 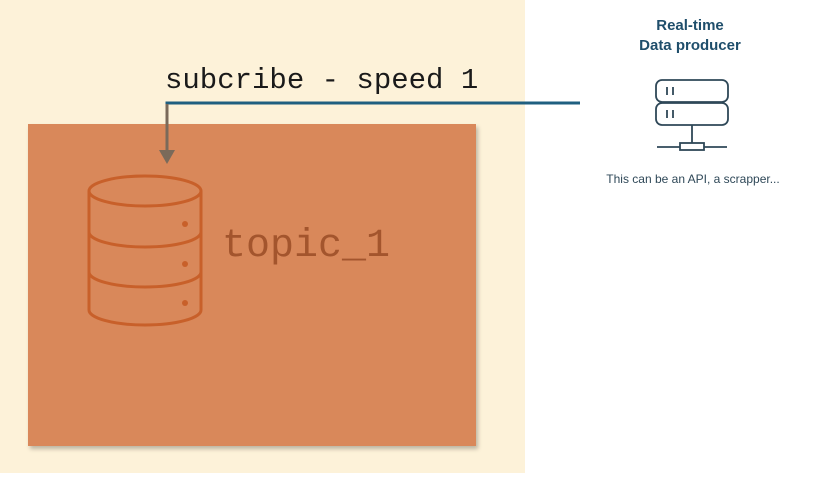 I want to click on producer-title: Real-time Data producer, so click(x=690, y=36).